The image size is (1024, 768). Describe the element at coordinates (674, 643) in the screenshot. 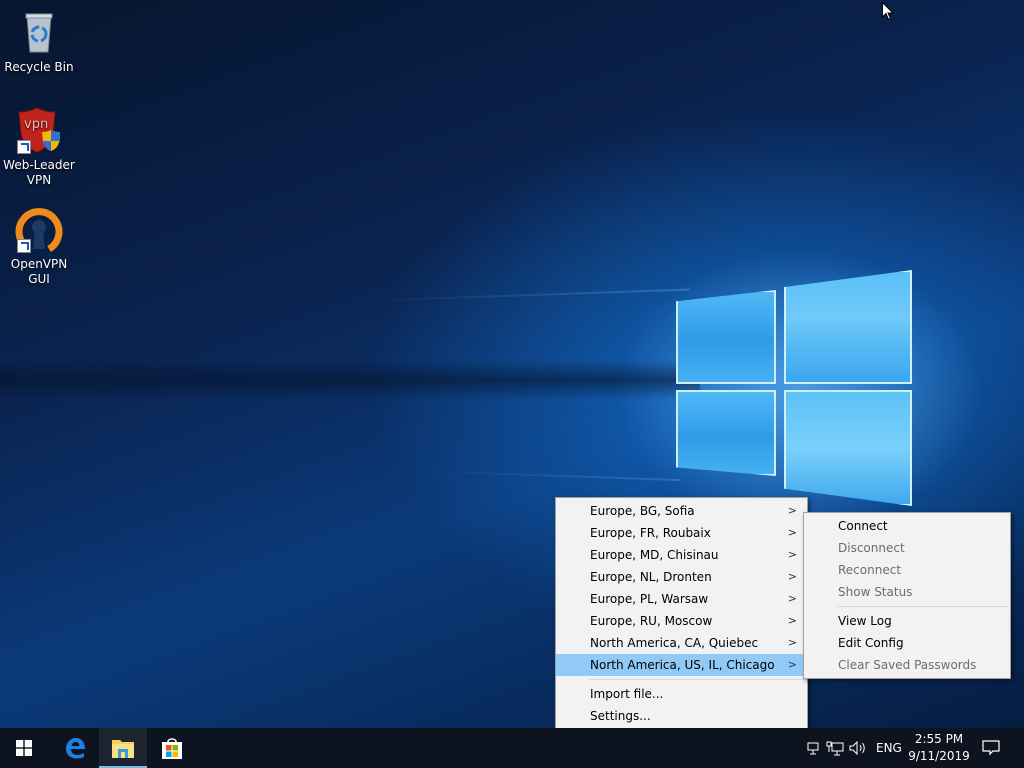

I see `menu-item-label: North America, CA, Quiebec` at that location.